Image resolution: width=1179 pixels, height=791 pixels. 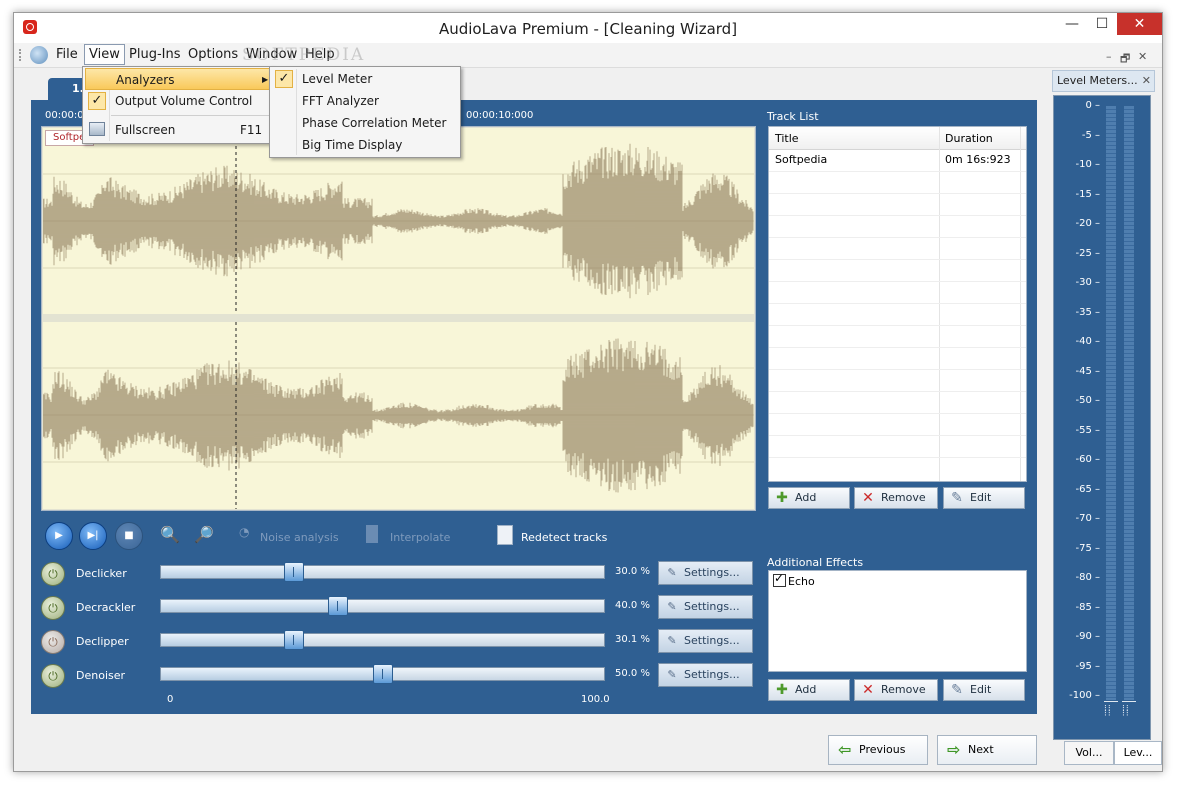 I want to click on toolbar-grip-icon, so click(x=21, y=55).